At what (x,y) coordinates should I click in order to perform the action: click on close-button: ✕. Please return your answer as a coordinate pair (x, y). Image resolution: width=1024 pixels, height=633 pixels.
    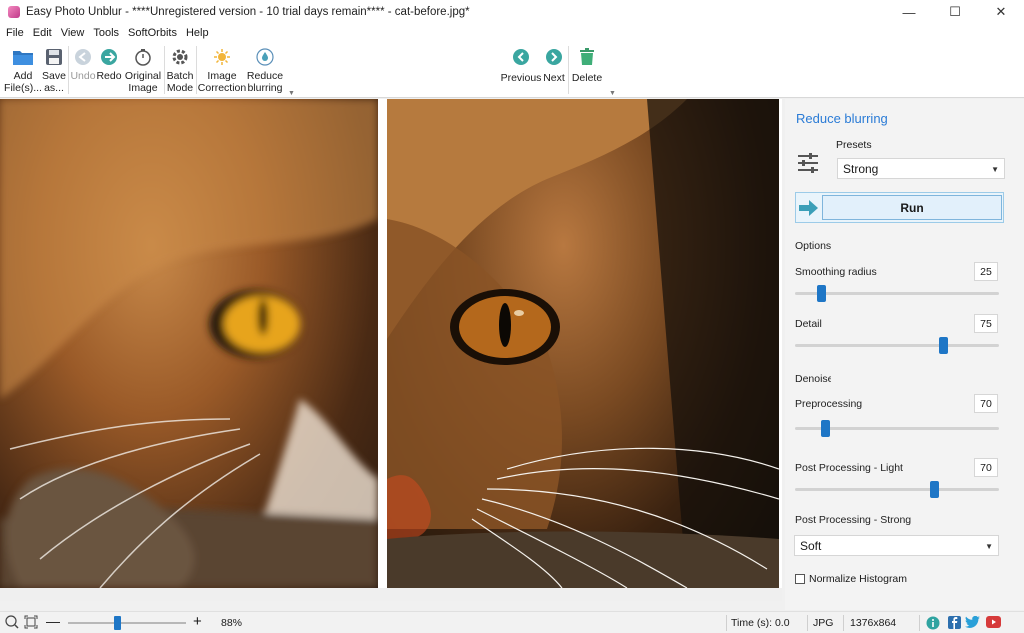
    Looking at the image, I should click on (1001, 12).